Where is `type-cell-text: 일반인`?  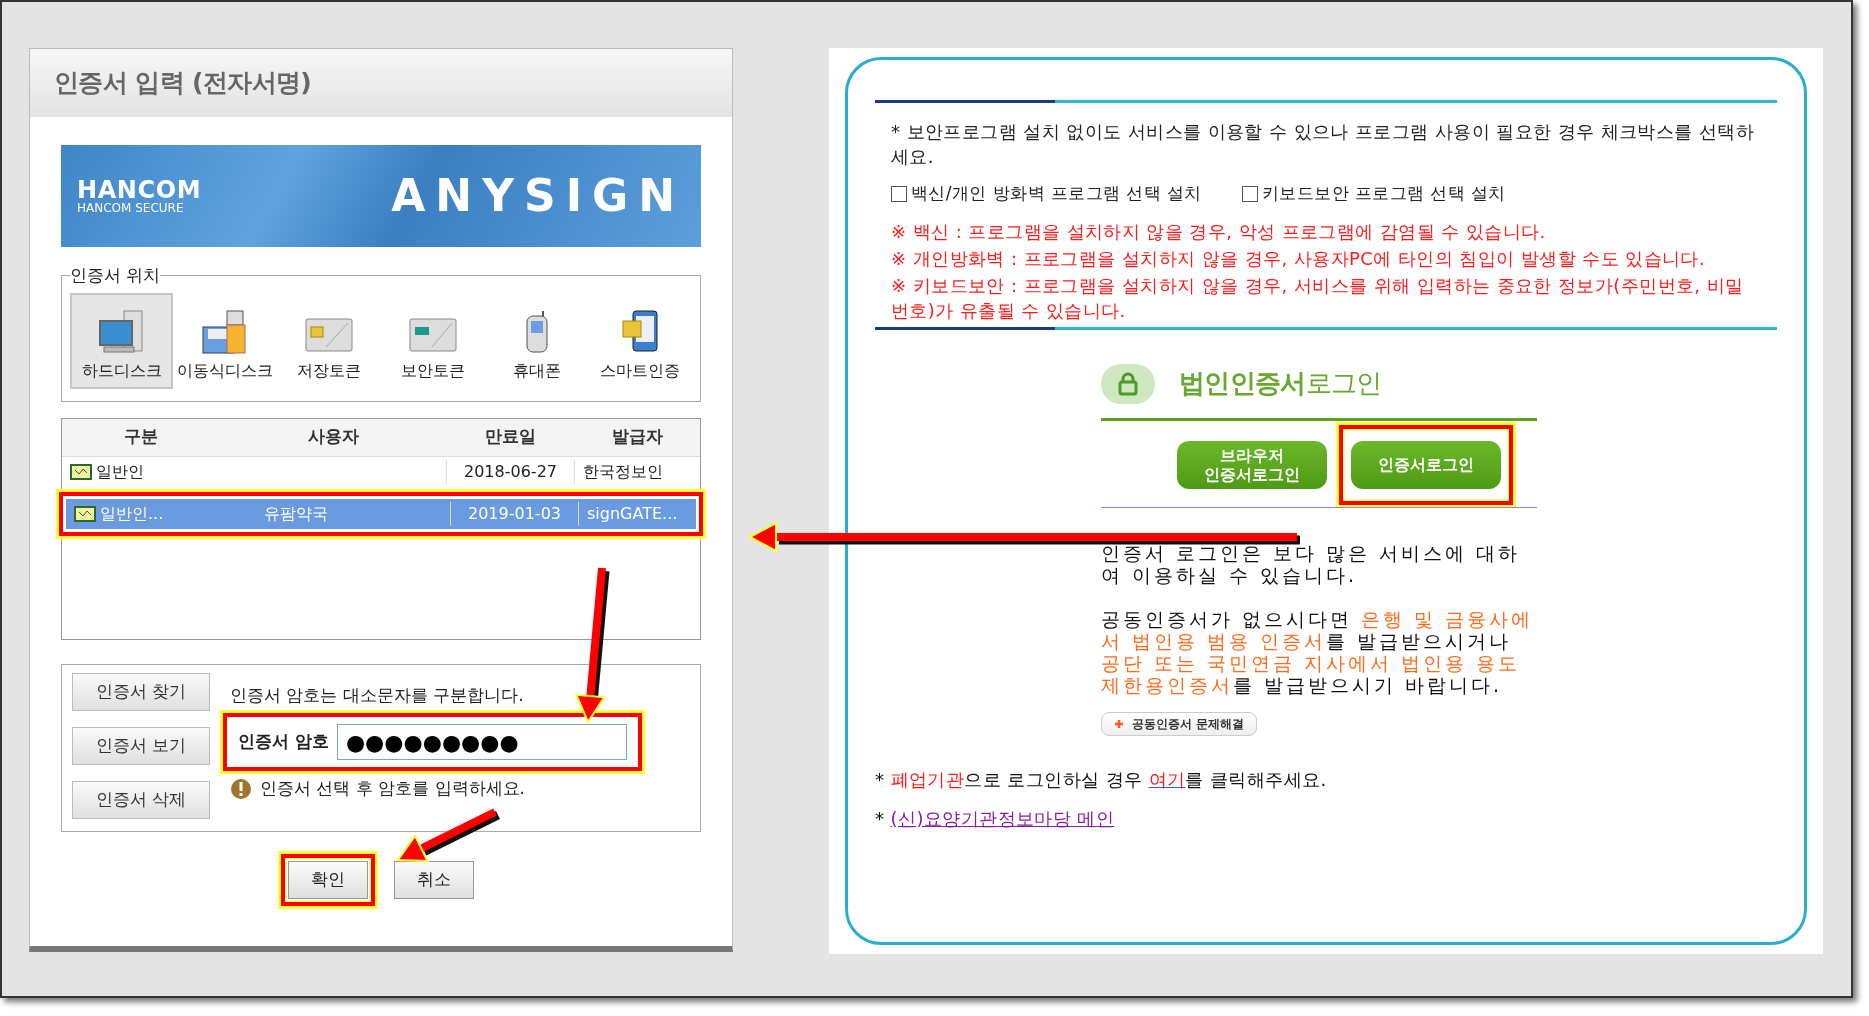
type-cell-text: 일반인 is located at coordinates (120, 471).